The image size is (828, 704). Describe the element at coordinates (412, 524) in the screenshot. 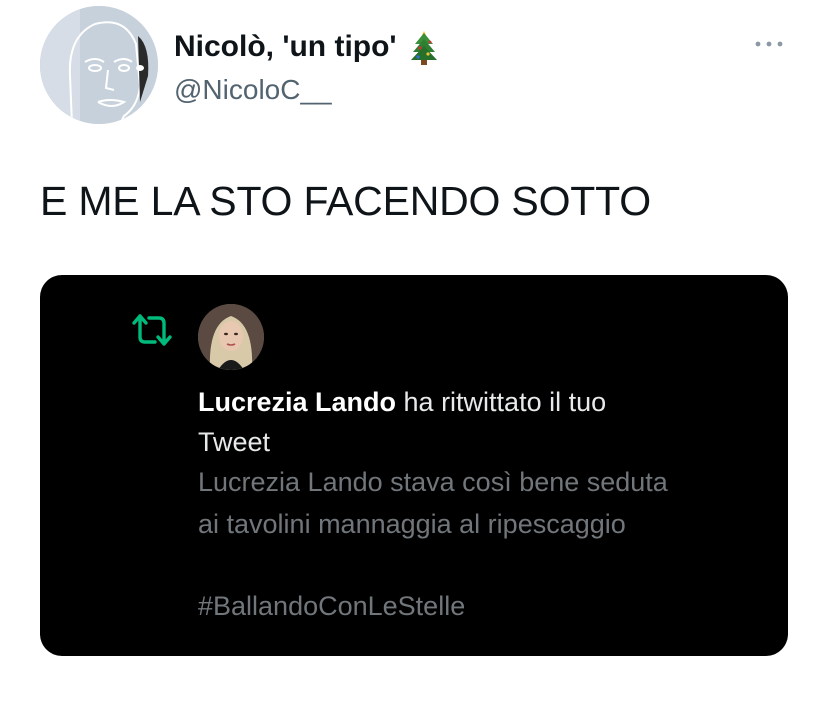

I see `quoted-tweet-line-2: ai tavolini mannaggia al ripescaggio` at that location.